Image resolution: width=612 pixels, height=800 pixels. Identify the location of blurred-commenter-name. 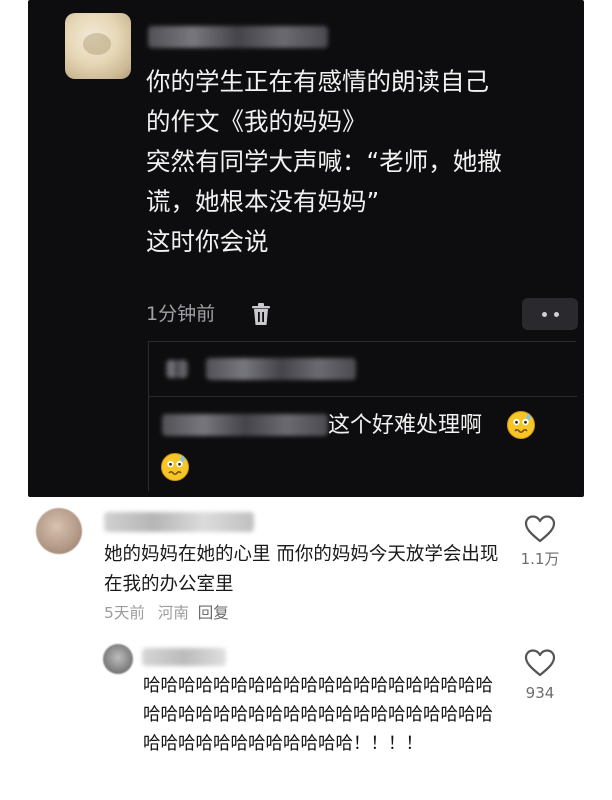
(179, 522).